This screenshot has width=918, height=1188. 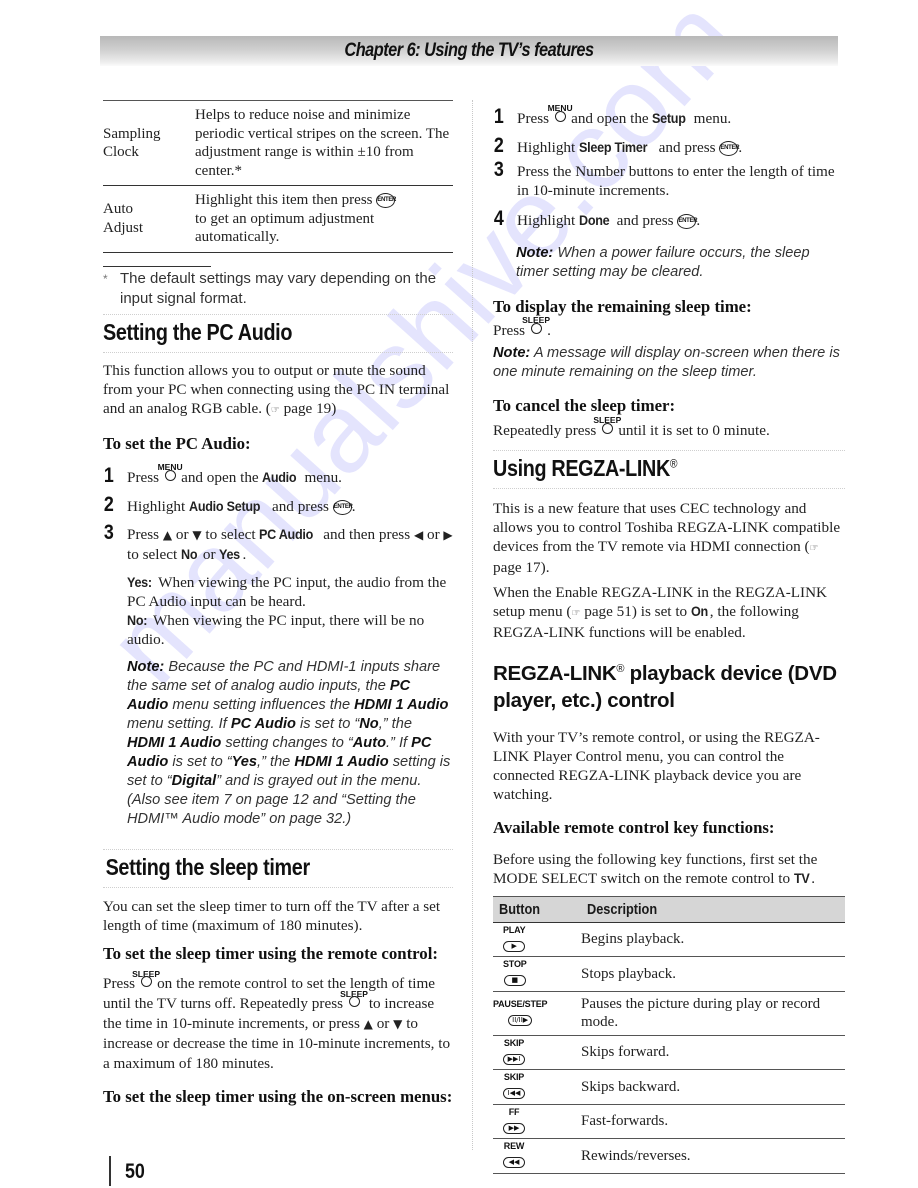 What do you see at coordinates (713, 940) in the screenshot?
I see `key-description: Begins playback.` at bounding box center [713, 940].